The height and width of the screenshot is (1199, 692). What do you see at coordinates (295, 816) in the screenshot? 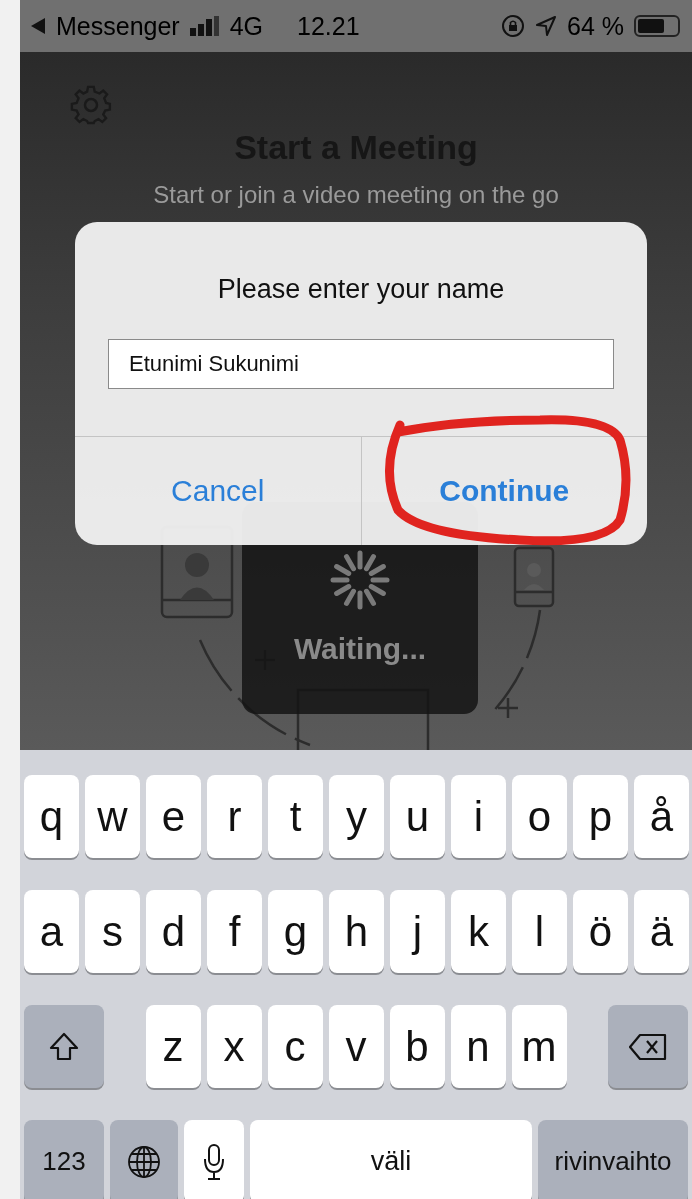
I see `keyboard-key: t` at bounding box center [295, 816].